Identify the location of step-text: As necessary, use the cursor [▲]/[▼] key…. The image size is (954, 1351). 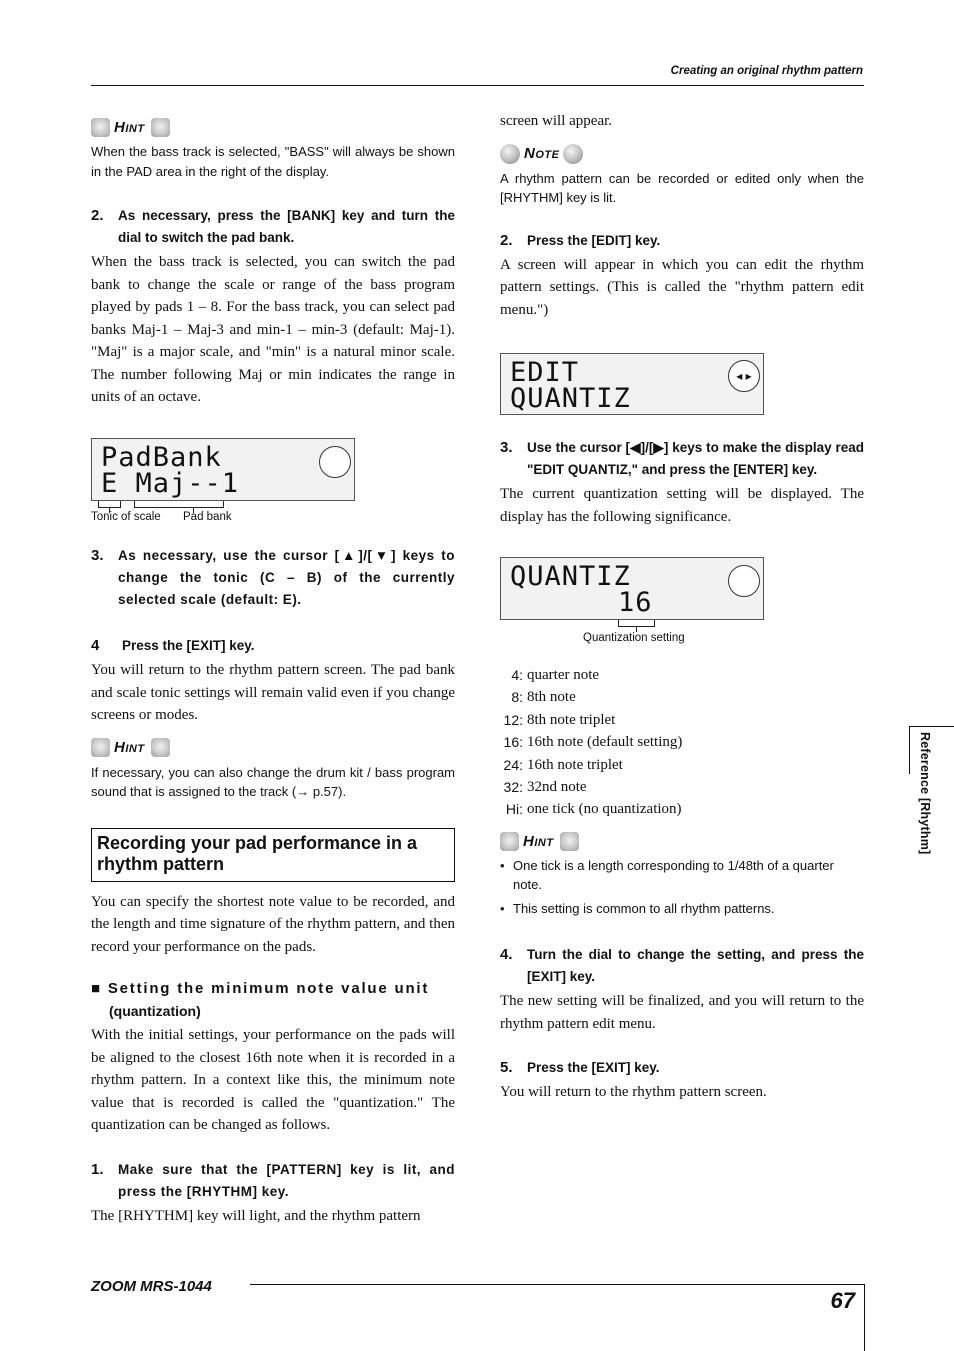
(286, 577).